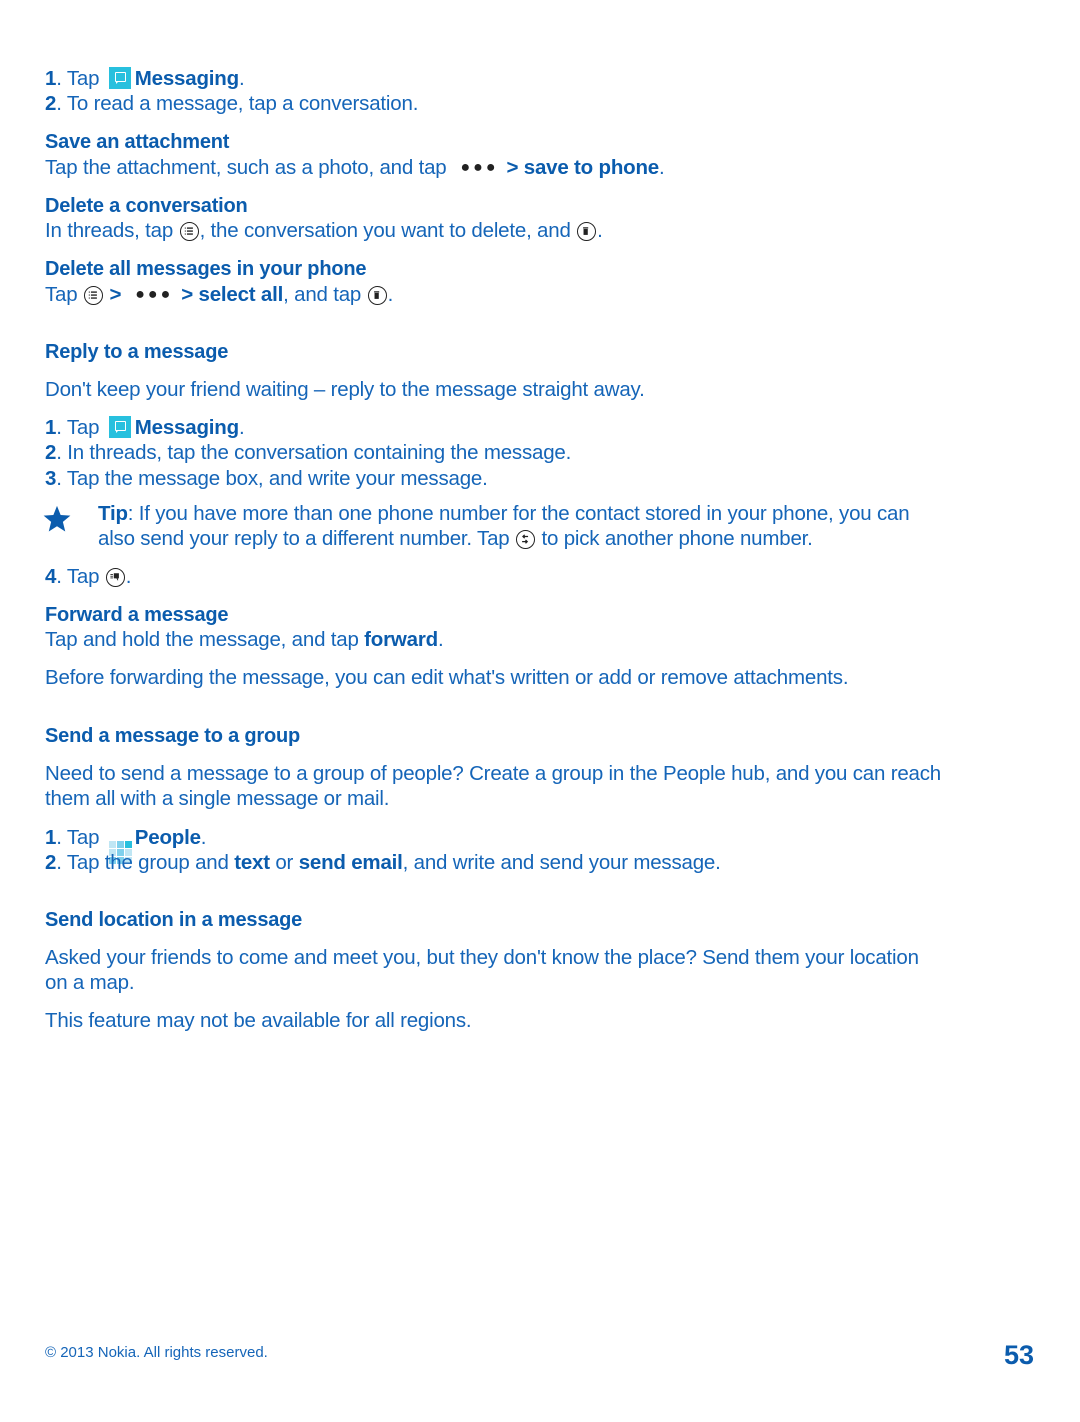 This screenshot has width=1080, height=1422. I want to click on heading-delete-conversation: Delete a conversation, so click(146, 206).